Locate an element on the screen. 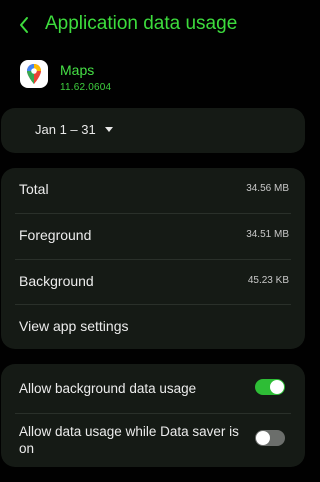 The height and width of the screenshot is (482, 320). allow-data-saver-switch is located at coordinates (270, 438).